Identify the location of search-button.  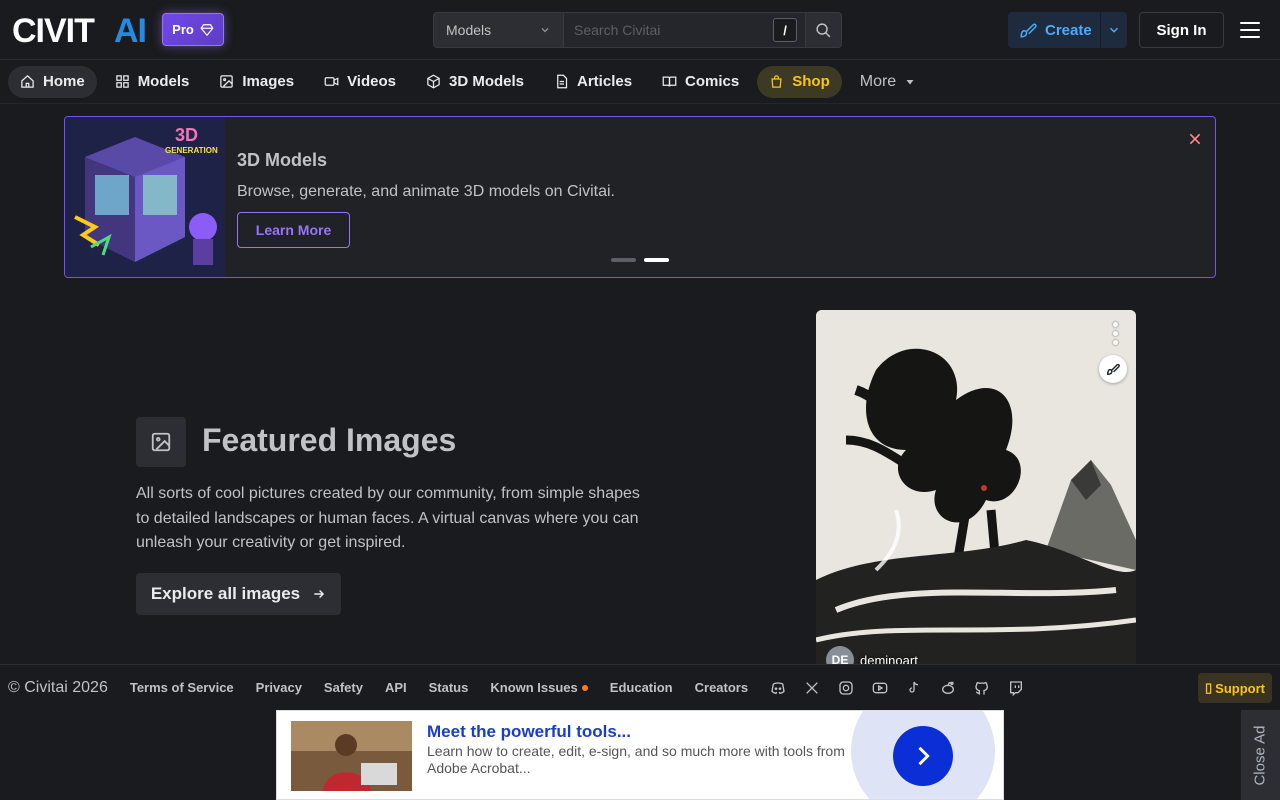
(824, 30).